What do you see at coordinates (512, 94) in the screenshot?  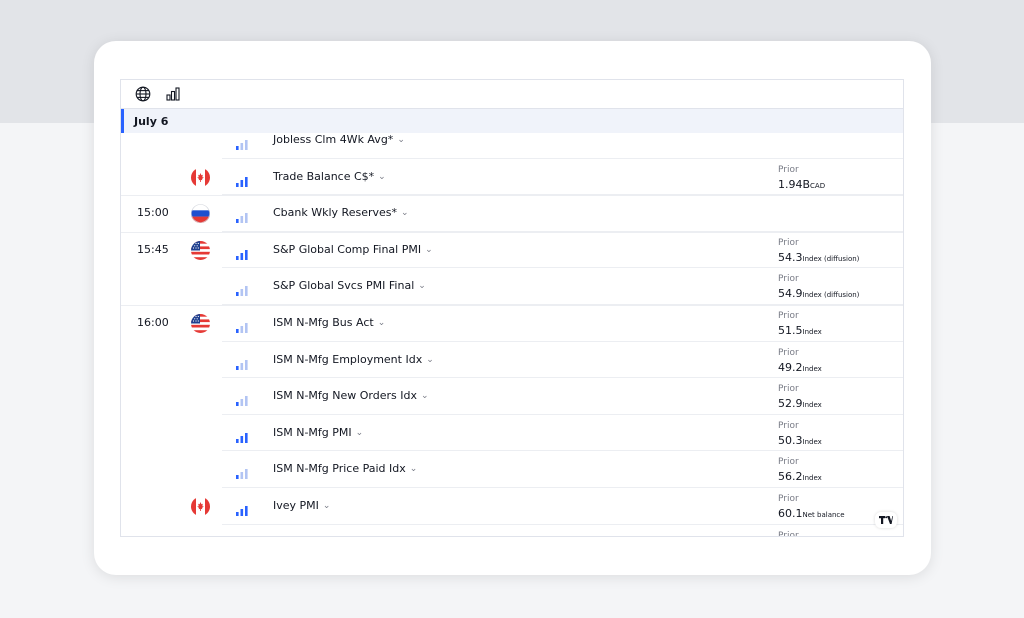 I see `calendar-toolbar` at bounding box center [512, 94].